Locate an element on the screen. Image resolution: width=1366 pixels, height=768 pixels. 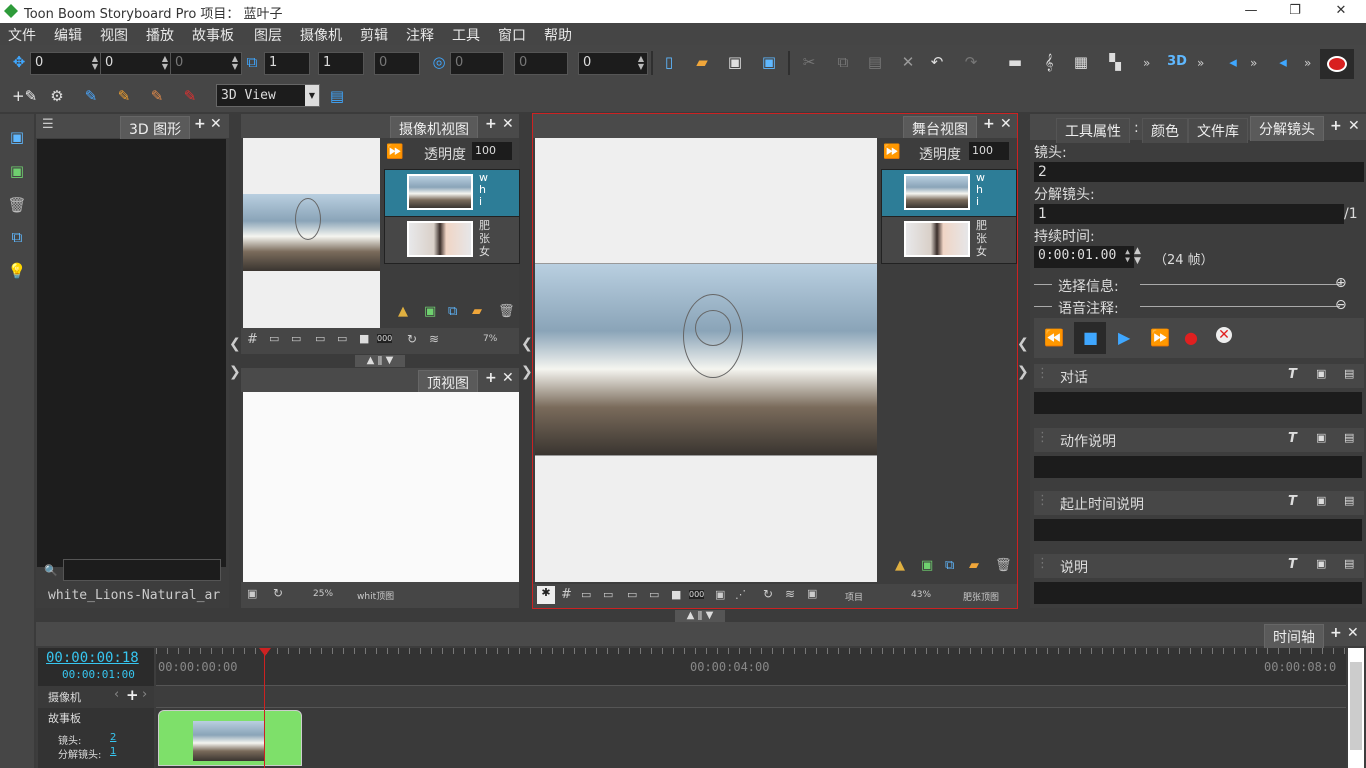
scale-z-field: 0 is located at coordinates (397, 63).